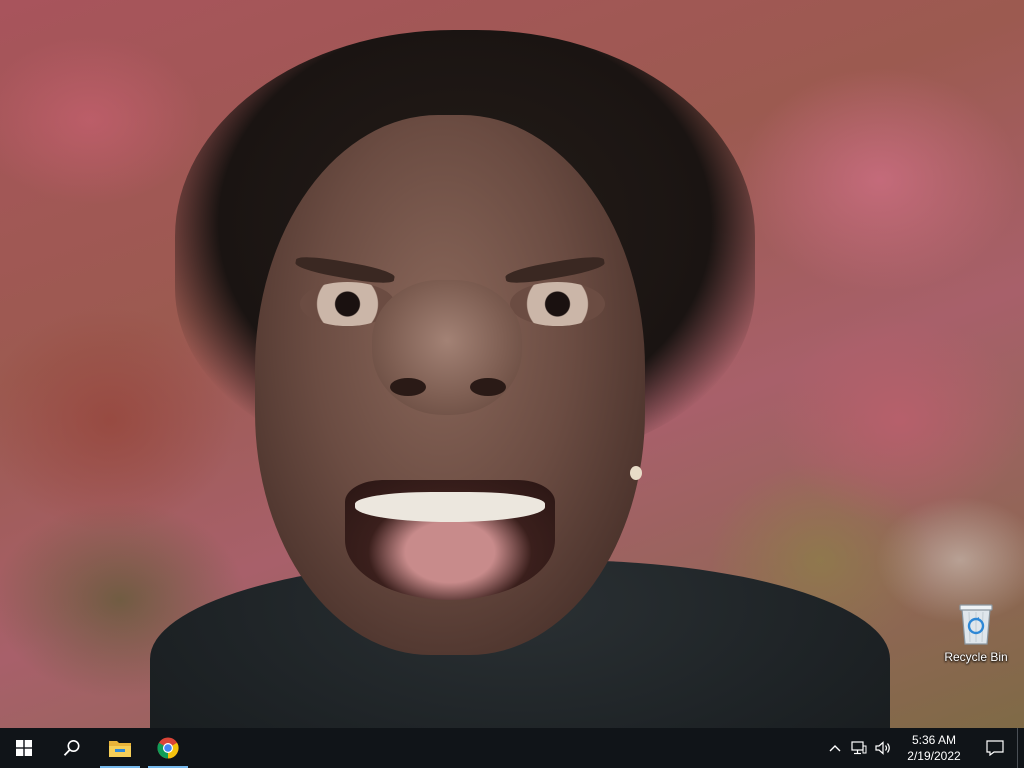 The width and height of the screenshot is (1024, 768). What do you see at coordinates (447, 347) in the screenshot?
I see `wallpaper-nose` at bounding box center [447, 347].